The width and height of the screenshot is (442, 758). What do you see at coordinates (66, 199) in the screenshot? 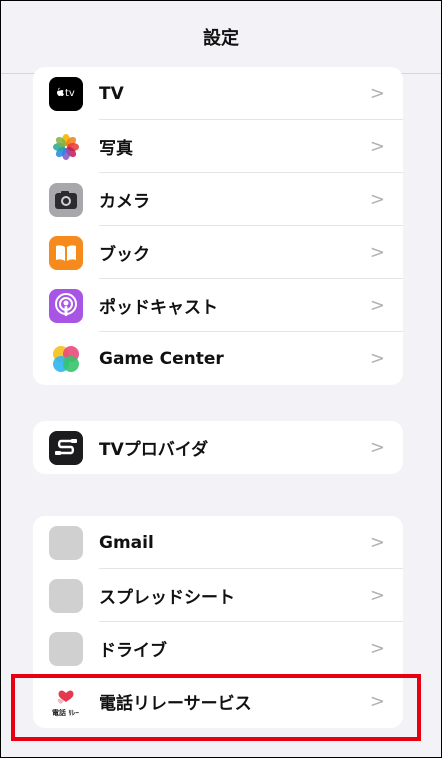
I see `camera-icon` at bounding box center [66, 199].